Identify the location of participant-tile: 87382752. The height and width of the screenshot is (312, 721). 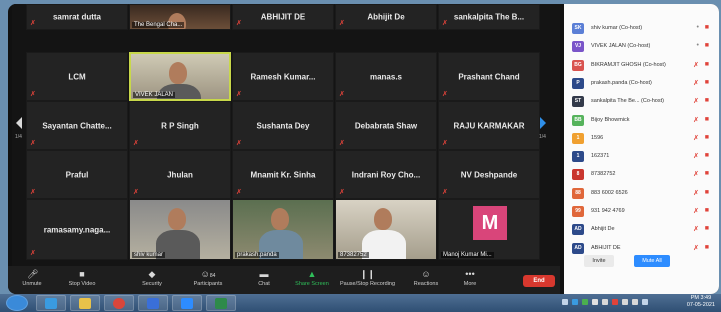
(386, 229).